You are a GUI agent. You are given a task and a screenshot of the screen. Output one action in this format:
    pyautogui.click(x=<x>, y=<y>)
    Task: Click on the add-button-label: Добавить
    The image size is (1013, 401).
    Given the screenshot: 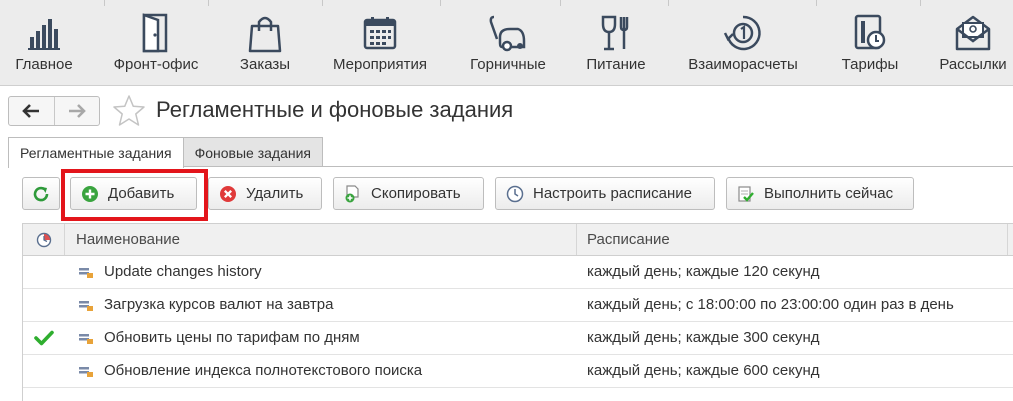 What is the action you would take?
    pyautogui.click(x=141, y=193)
    